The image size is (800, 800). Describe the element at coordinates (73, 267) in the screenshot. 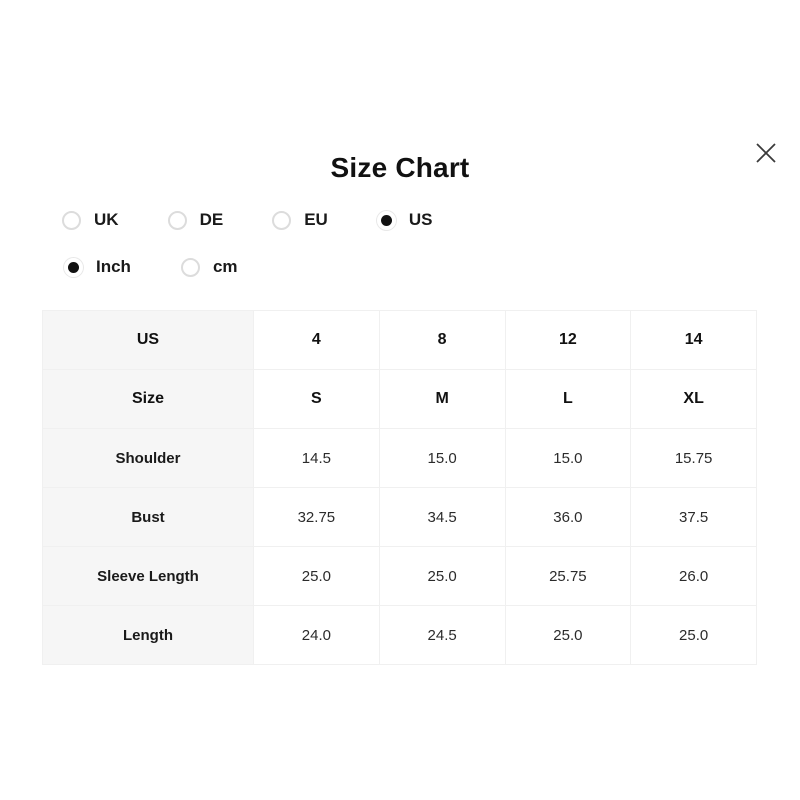

I see `radio-icon-inch` at that location.